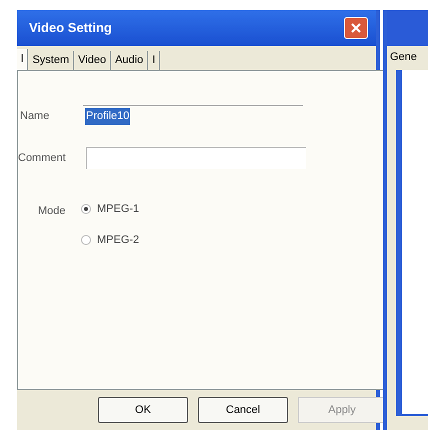 The height and width of the screenshot is (430, 428). I want to click on dialog-button: OK, so click(143, 410).